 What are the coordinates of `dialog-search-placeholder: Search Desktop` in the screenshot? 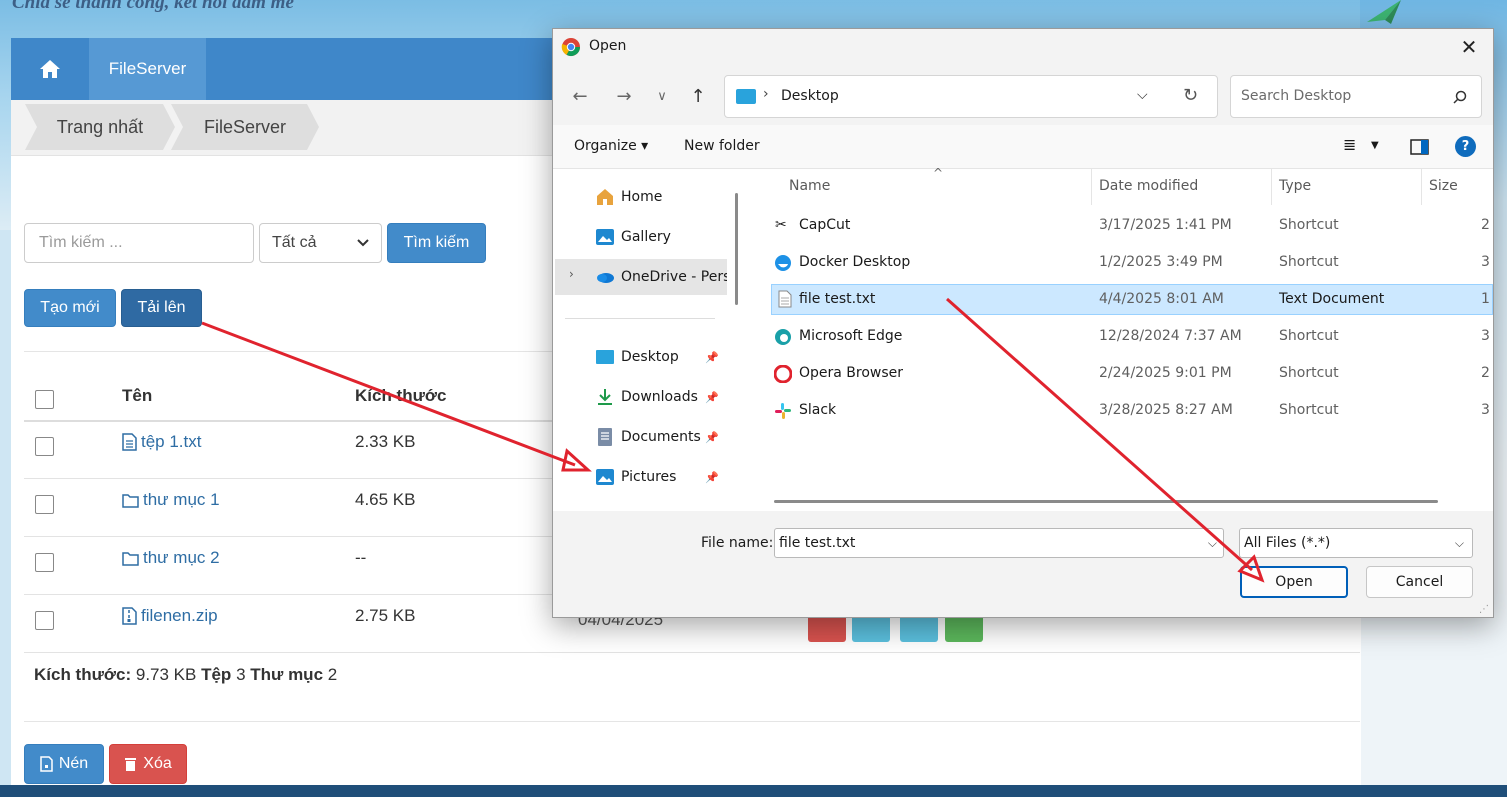 It's located at (1296, 96).